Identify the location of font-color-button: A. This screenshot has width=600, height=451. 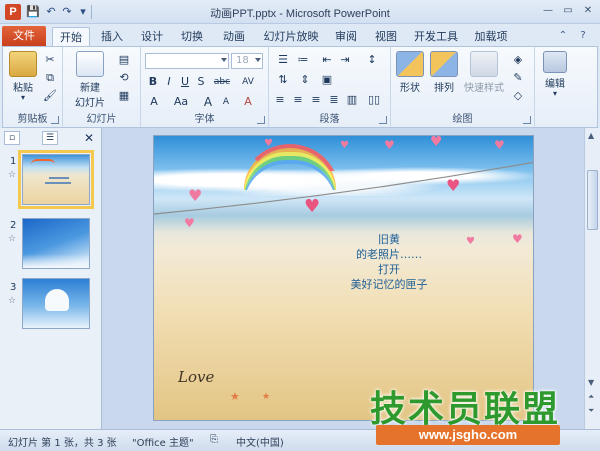
(154, 102).